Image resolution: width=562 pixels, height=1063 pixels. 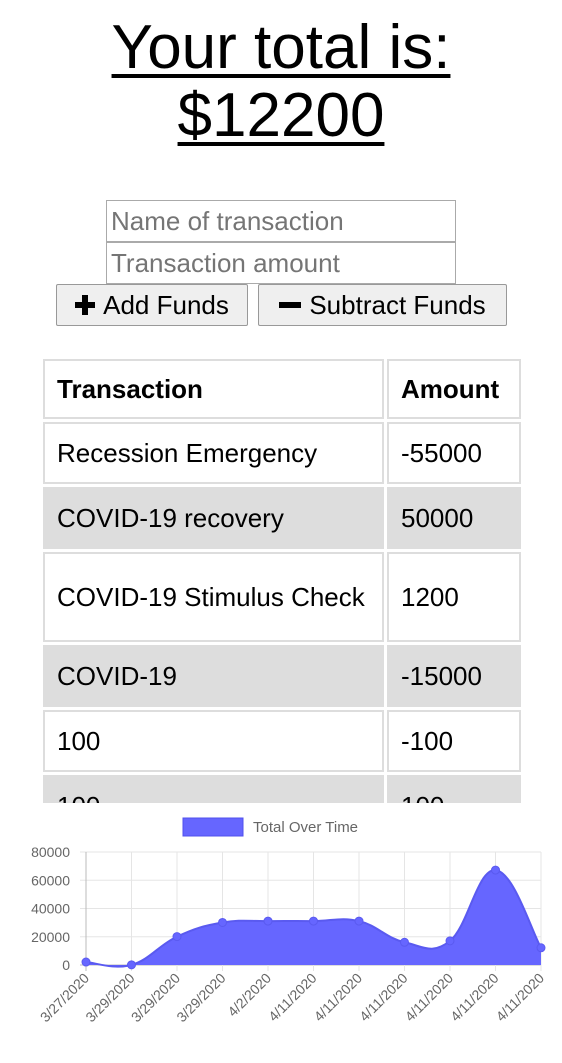 I want to click on transaction-name-cell: COVID-19, so click(x=213, y=676).